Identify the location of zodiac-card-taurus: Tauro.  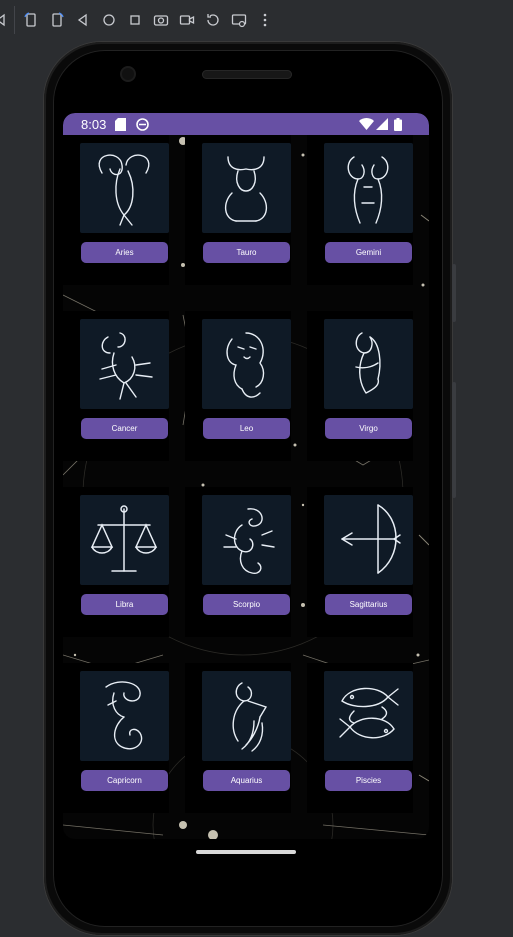
(238, 210).